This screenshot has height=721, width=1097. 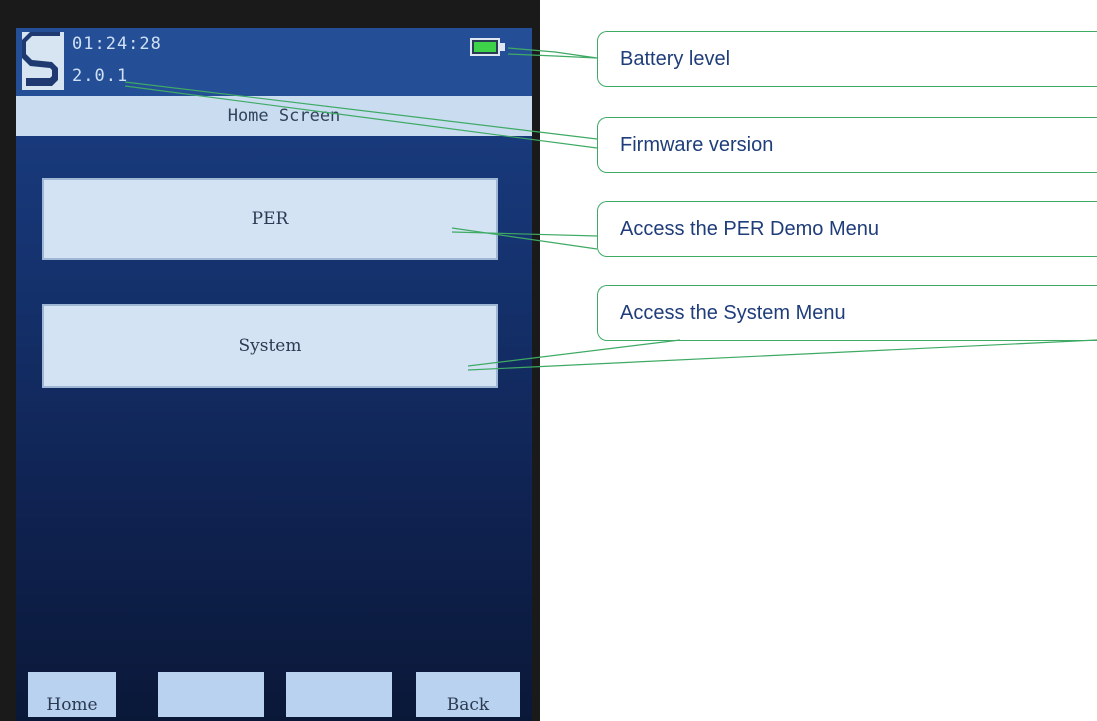 What do you see at coordinates (847, 59) in the screenshot?
I see `callout-battery-level: Battery level` at bounding box center [847, 59].